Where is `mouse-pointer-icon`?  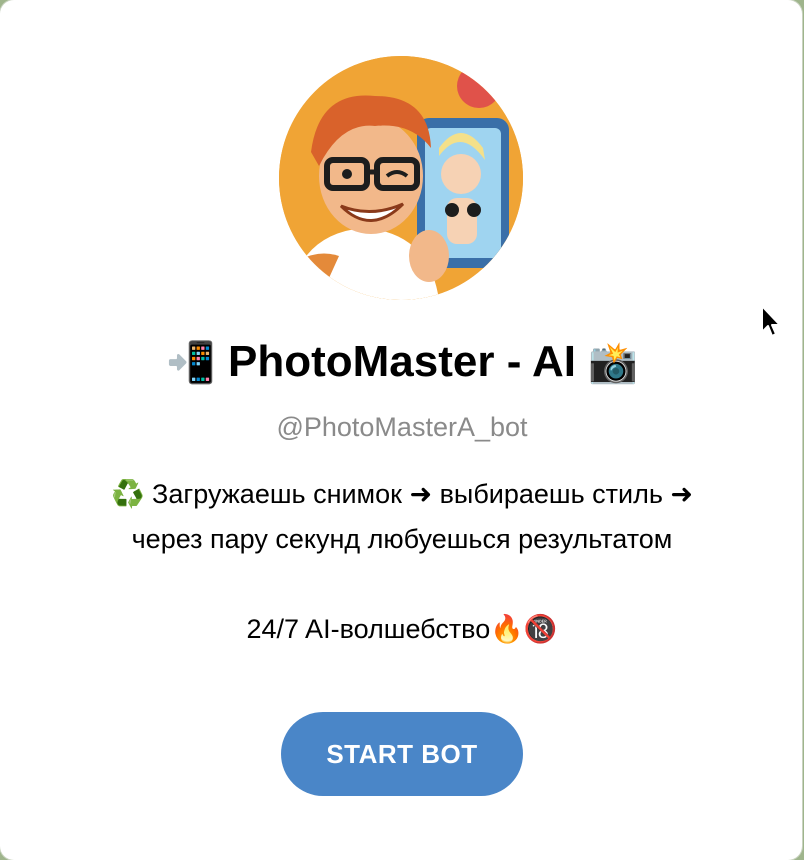
mouse-pointer-icon is located at coordinates (771, 321).